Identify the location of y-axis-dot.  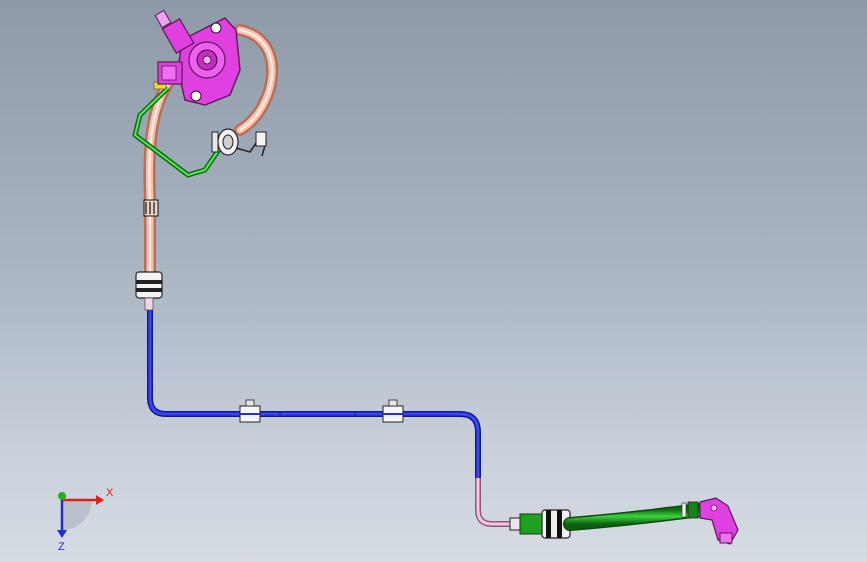
(62, 496).